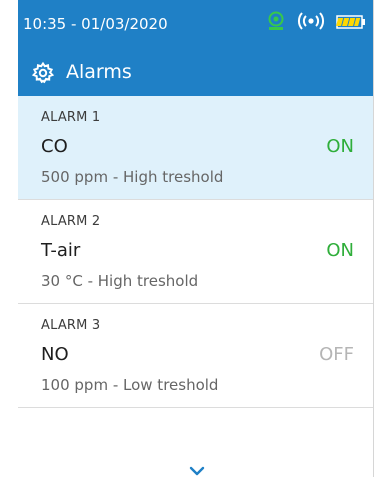 The image size is (380, 477). Describe the element at coordinates (55, 354) in the screenshot. I see `alarm-gas: NO` at that location.